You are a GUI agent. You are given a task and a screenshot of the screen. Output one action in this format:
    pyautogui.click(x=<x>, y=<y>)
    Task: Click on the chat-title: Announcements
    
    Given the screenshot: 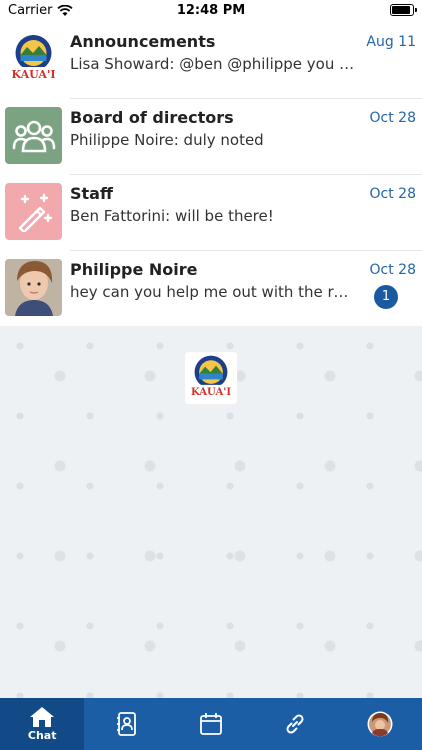 What is the action you would take?
    pyautogui.click(x=143, y=41)
    